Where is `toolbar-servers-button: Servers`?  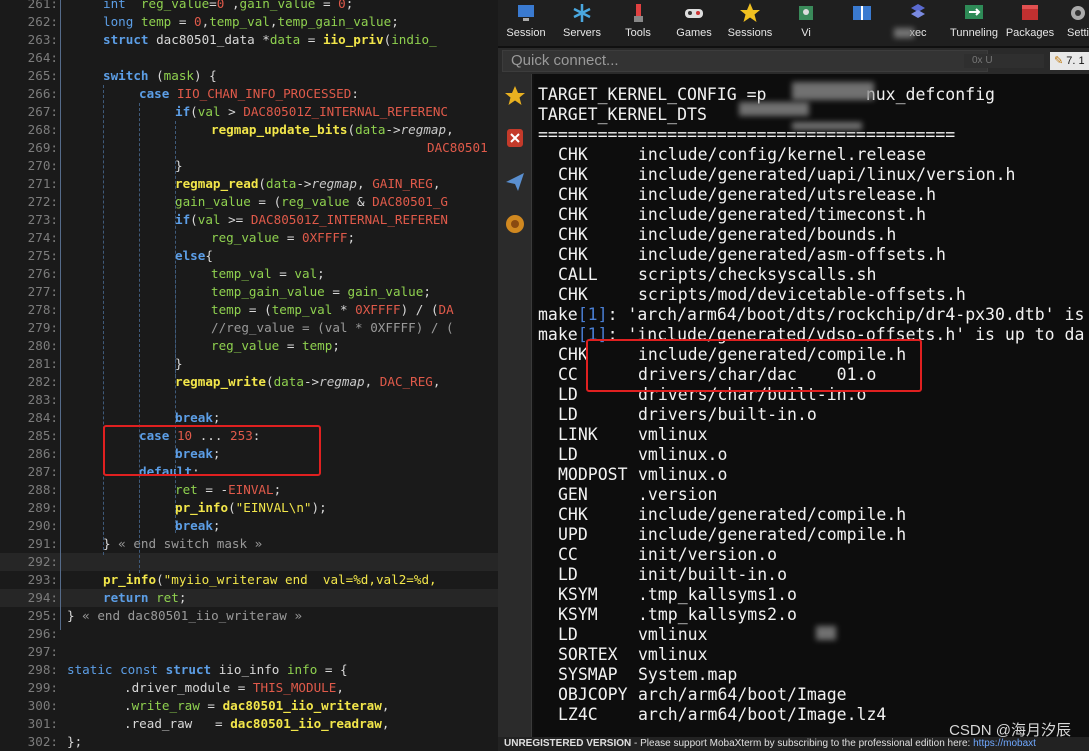 toolbar-servers-button: Servers is located at coordinates (582, 23).